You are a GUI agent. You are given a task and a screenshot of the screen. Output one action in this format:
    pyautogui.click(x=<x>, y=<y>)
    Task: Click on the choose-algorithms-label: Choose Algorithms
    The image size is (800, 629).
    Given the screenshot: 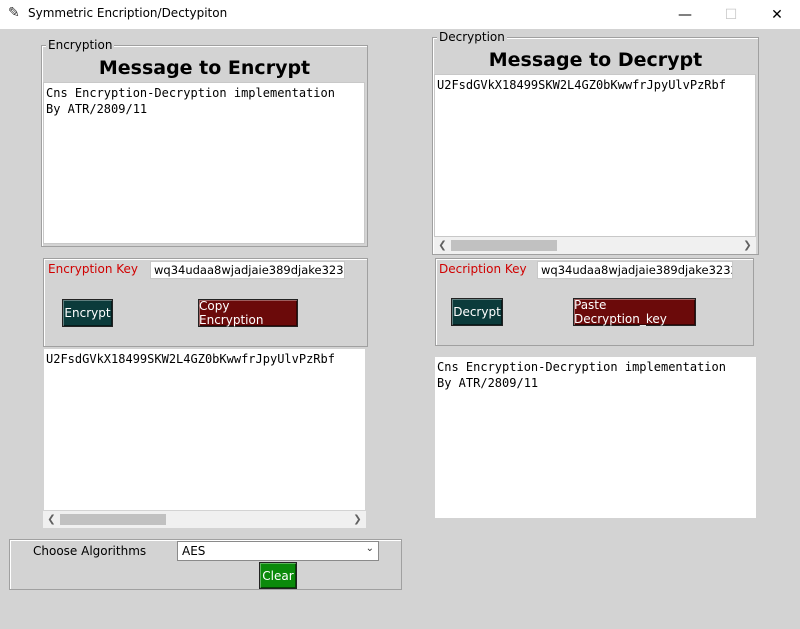 What is the action you would take?
    pyautogui.click(x=90, y=551)
    